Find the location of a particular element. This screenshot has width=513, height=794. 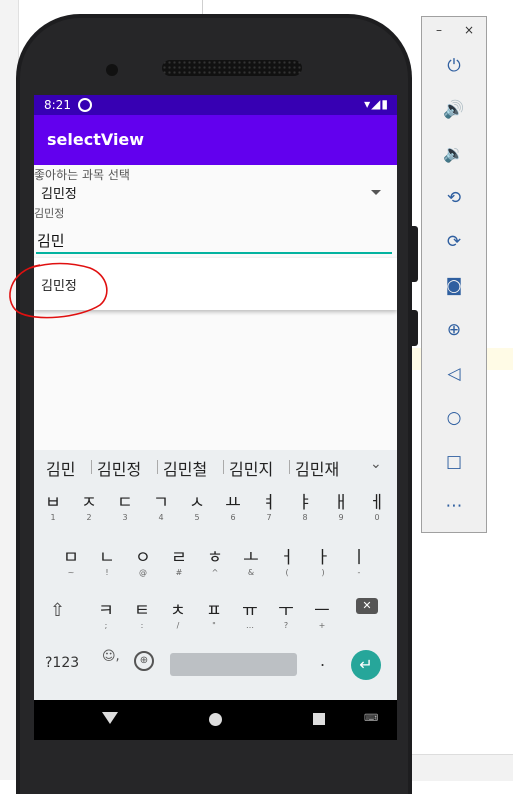

keyboard-key: ㅜ? is located at coordinates (286, 618).